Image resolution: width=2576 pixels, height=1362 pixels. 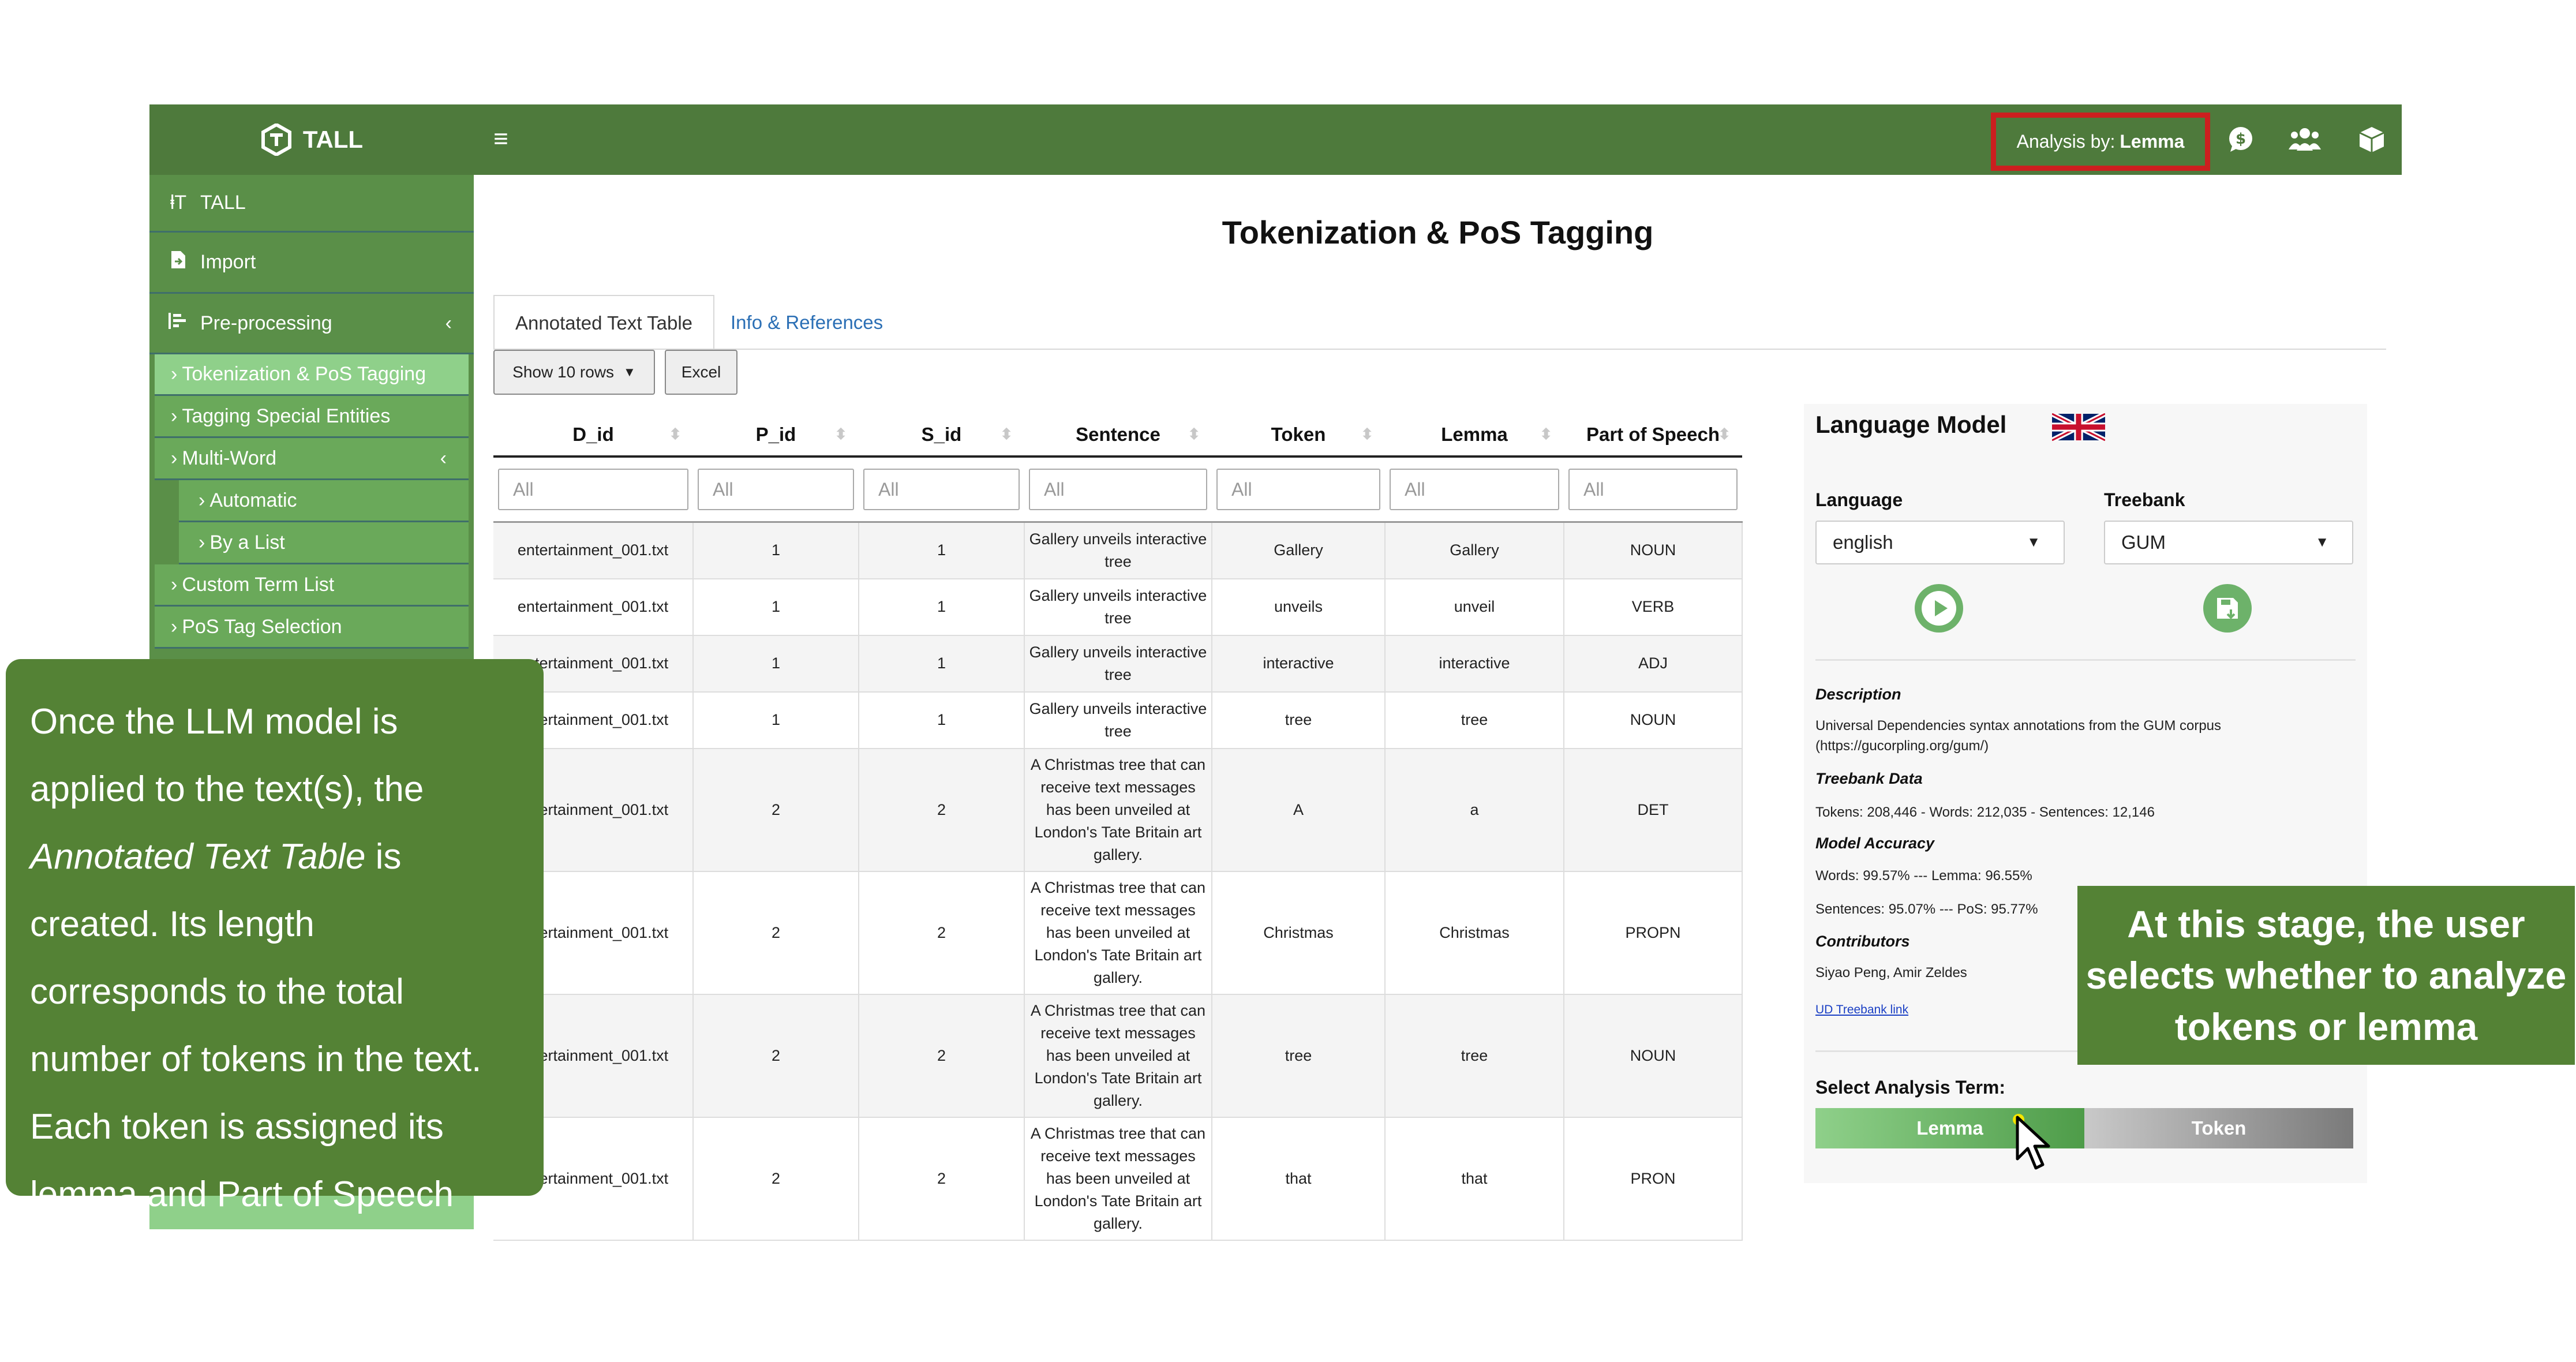 What do you see at coordinates (807, 322) in the screenshot?
I see `tab-info-references: Info & References` at bounding box center [807, 322].